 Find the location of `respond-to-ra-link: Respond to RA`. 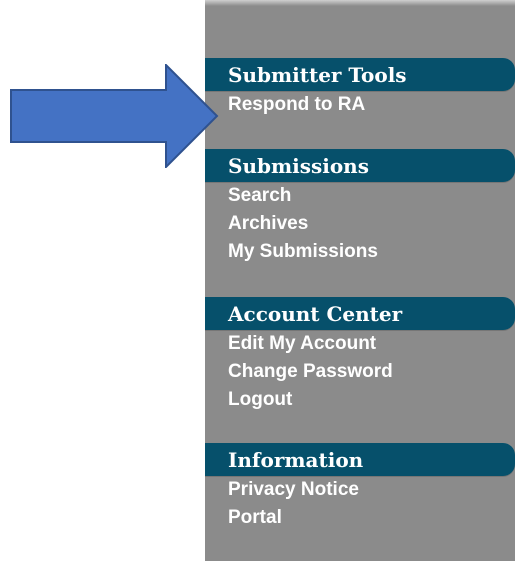

respond-to-ra-link: Respond to RA is located at coordinates (360, 105).